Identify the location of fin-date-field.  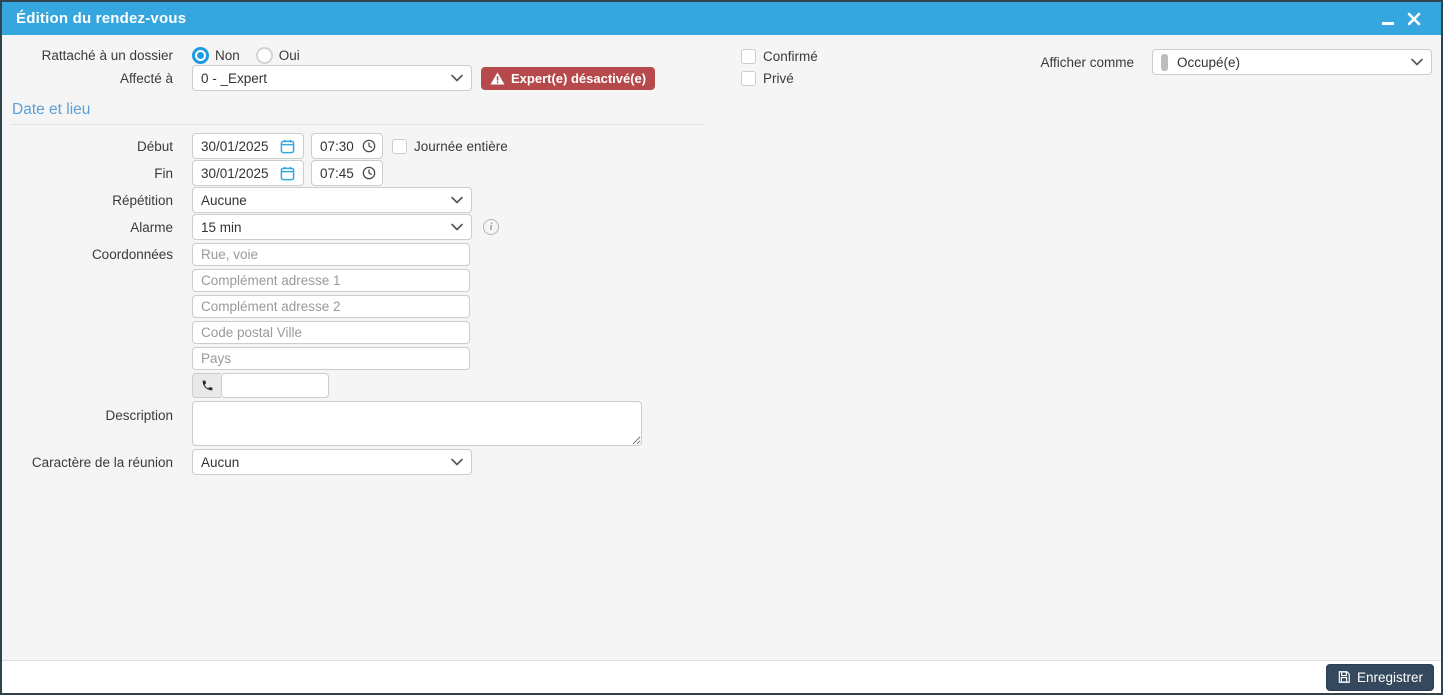
(248, 173).